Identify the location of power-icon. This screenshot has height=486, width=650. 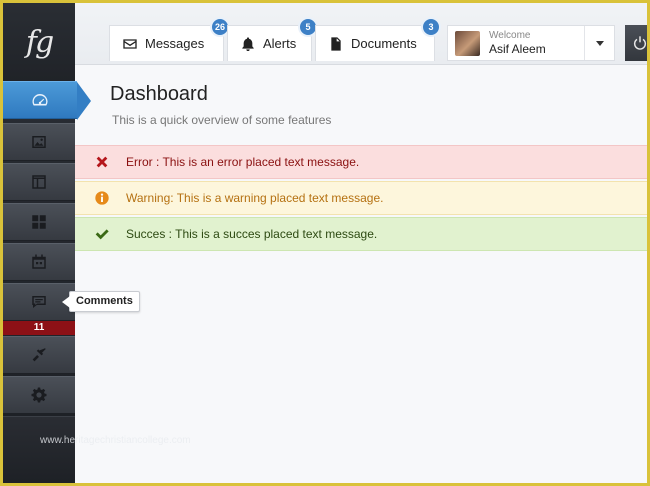
(640, 43).